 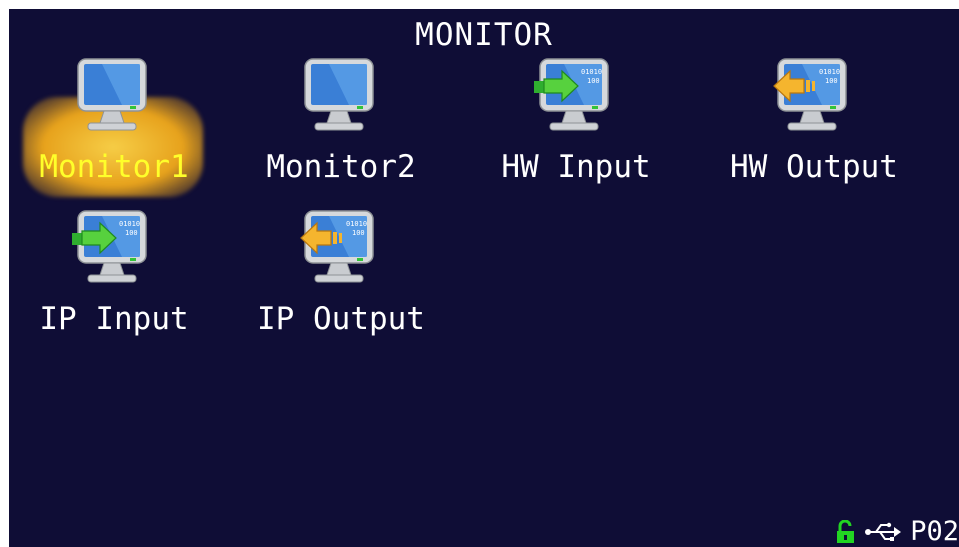 What do you see at coordinates (114, 167) in the screenshot?
I see `menu-item-label: Monitor1` at bounding box center [114, 167].